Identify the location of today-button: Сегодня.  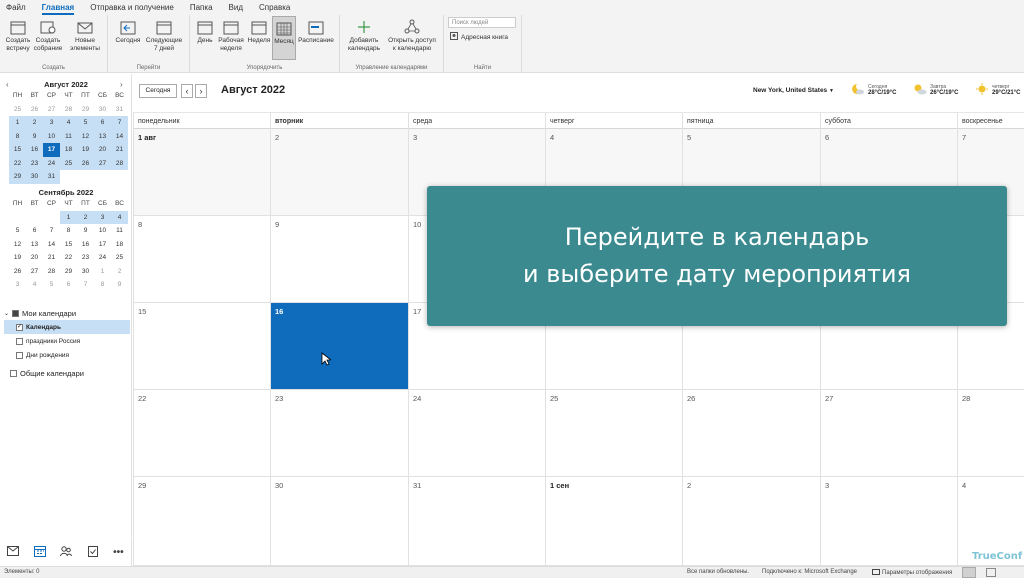
(158, 91).